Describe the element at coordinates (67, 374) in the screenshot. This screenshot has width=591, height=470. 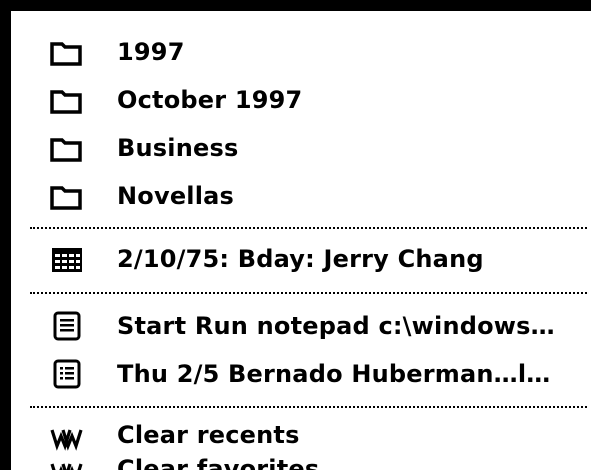
I see `list-note-icon` at that location.